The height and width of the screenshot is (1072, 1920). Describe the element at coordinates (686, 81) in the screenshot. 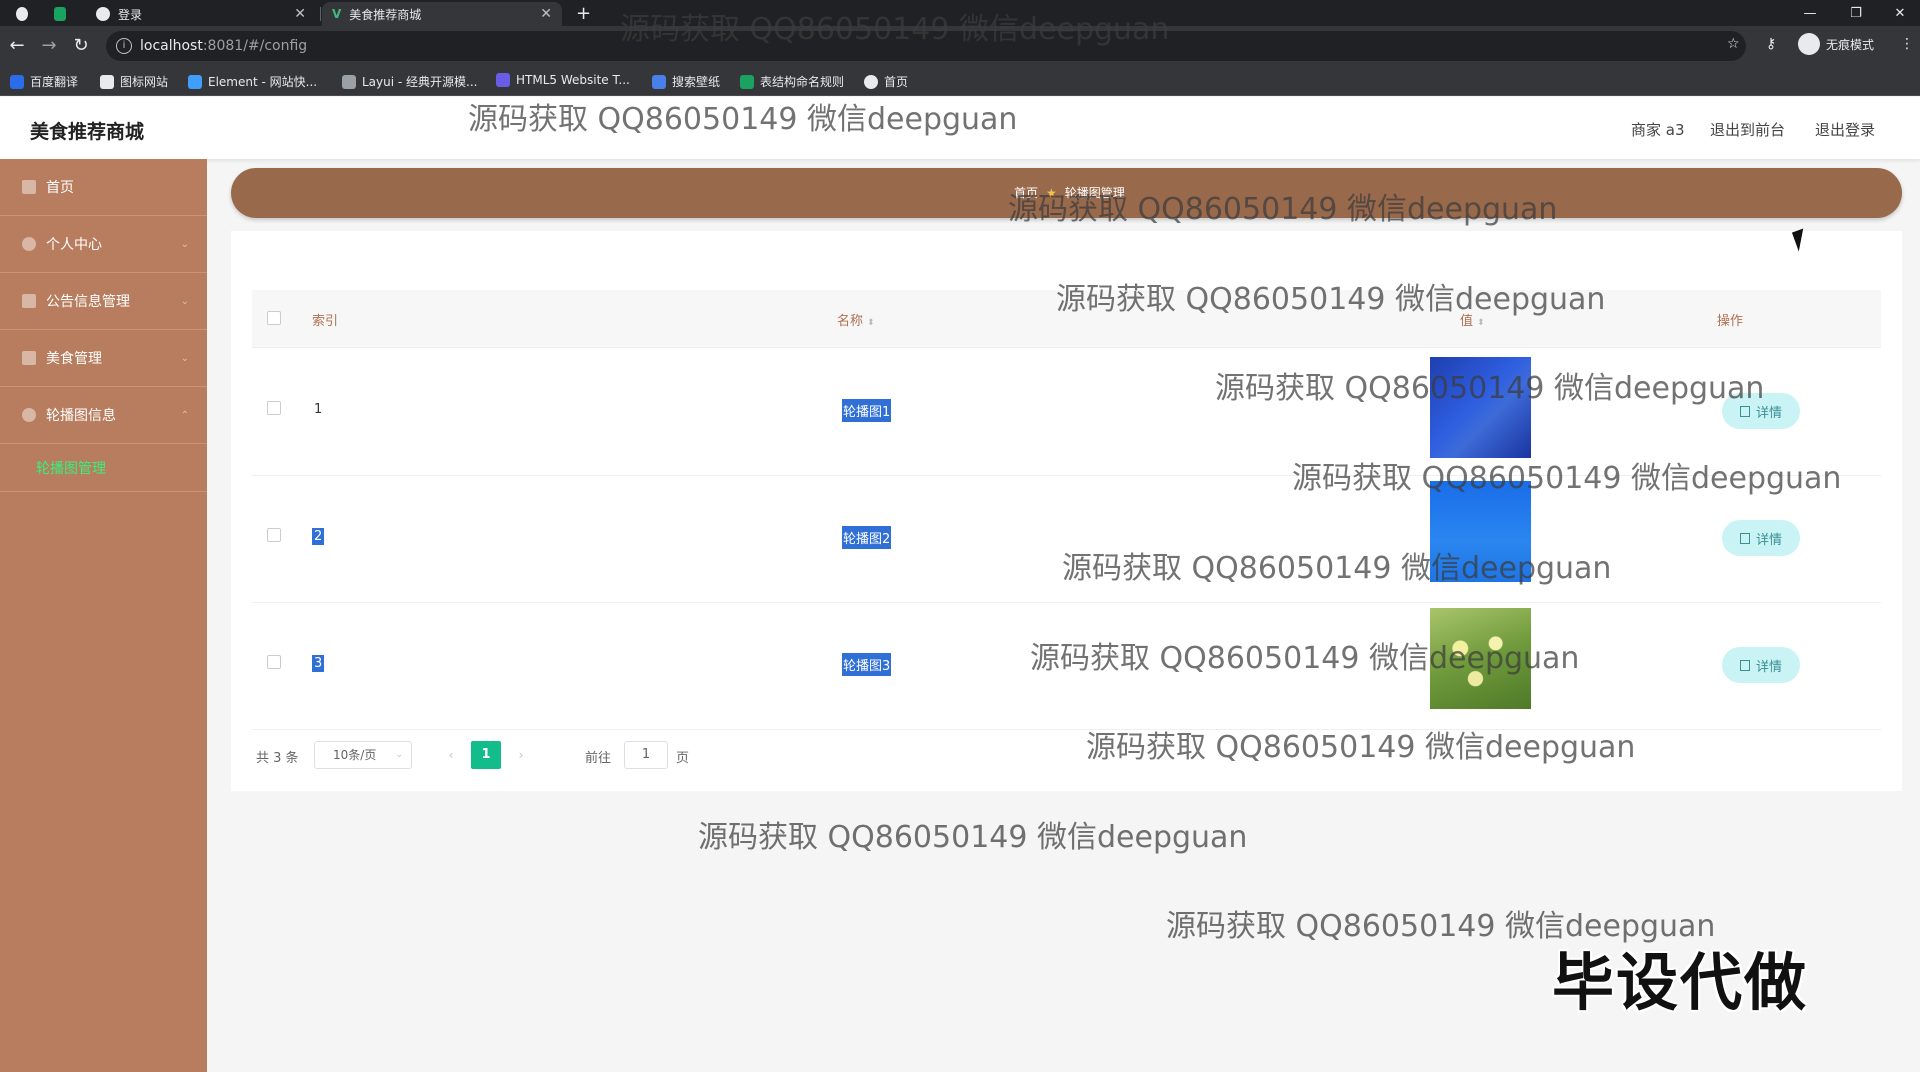

I see `bookmark-item: 搜索壁纸` at that location.